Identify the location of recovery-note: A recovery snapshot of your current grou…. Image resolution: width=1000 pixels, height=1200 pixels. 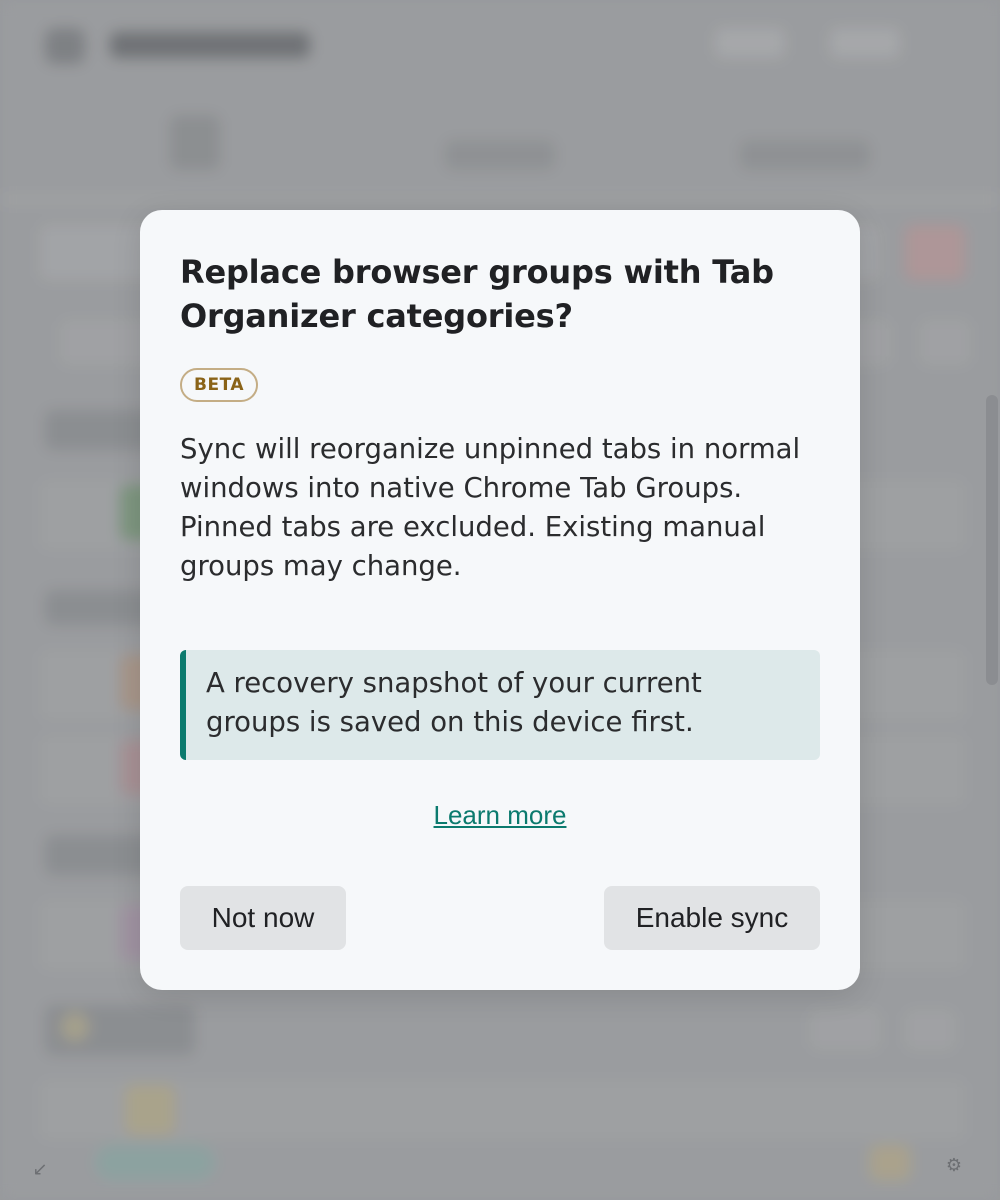
(500, 705).